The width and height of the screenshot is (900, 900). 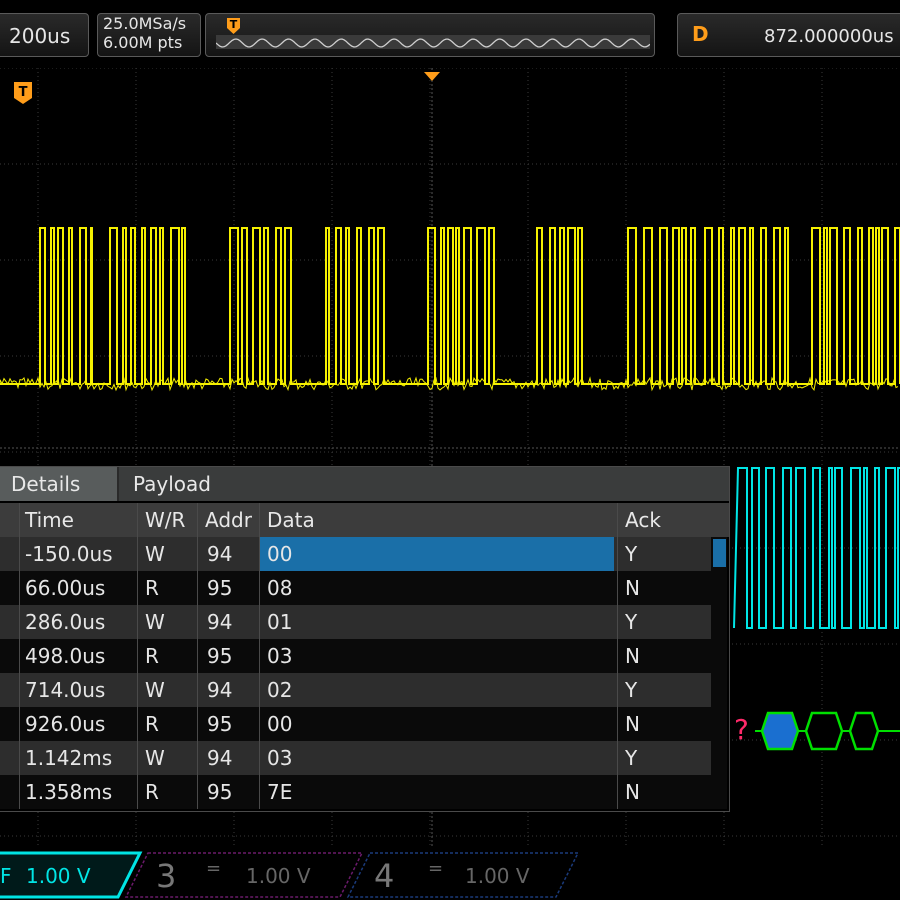 What do you see at coordinates (719, 673) in the screenshot?
I see `table-scrollbar` at bounding box center [719, 673].